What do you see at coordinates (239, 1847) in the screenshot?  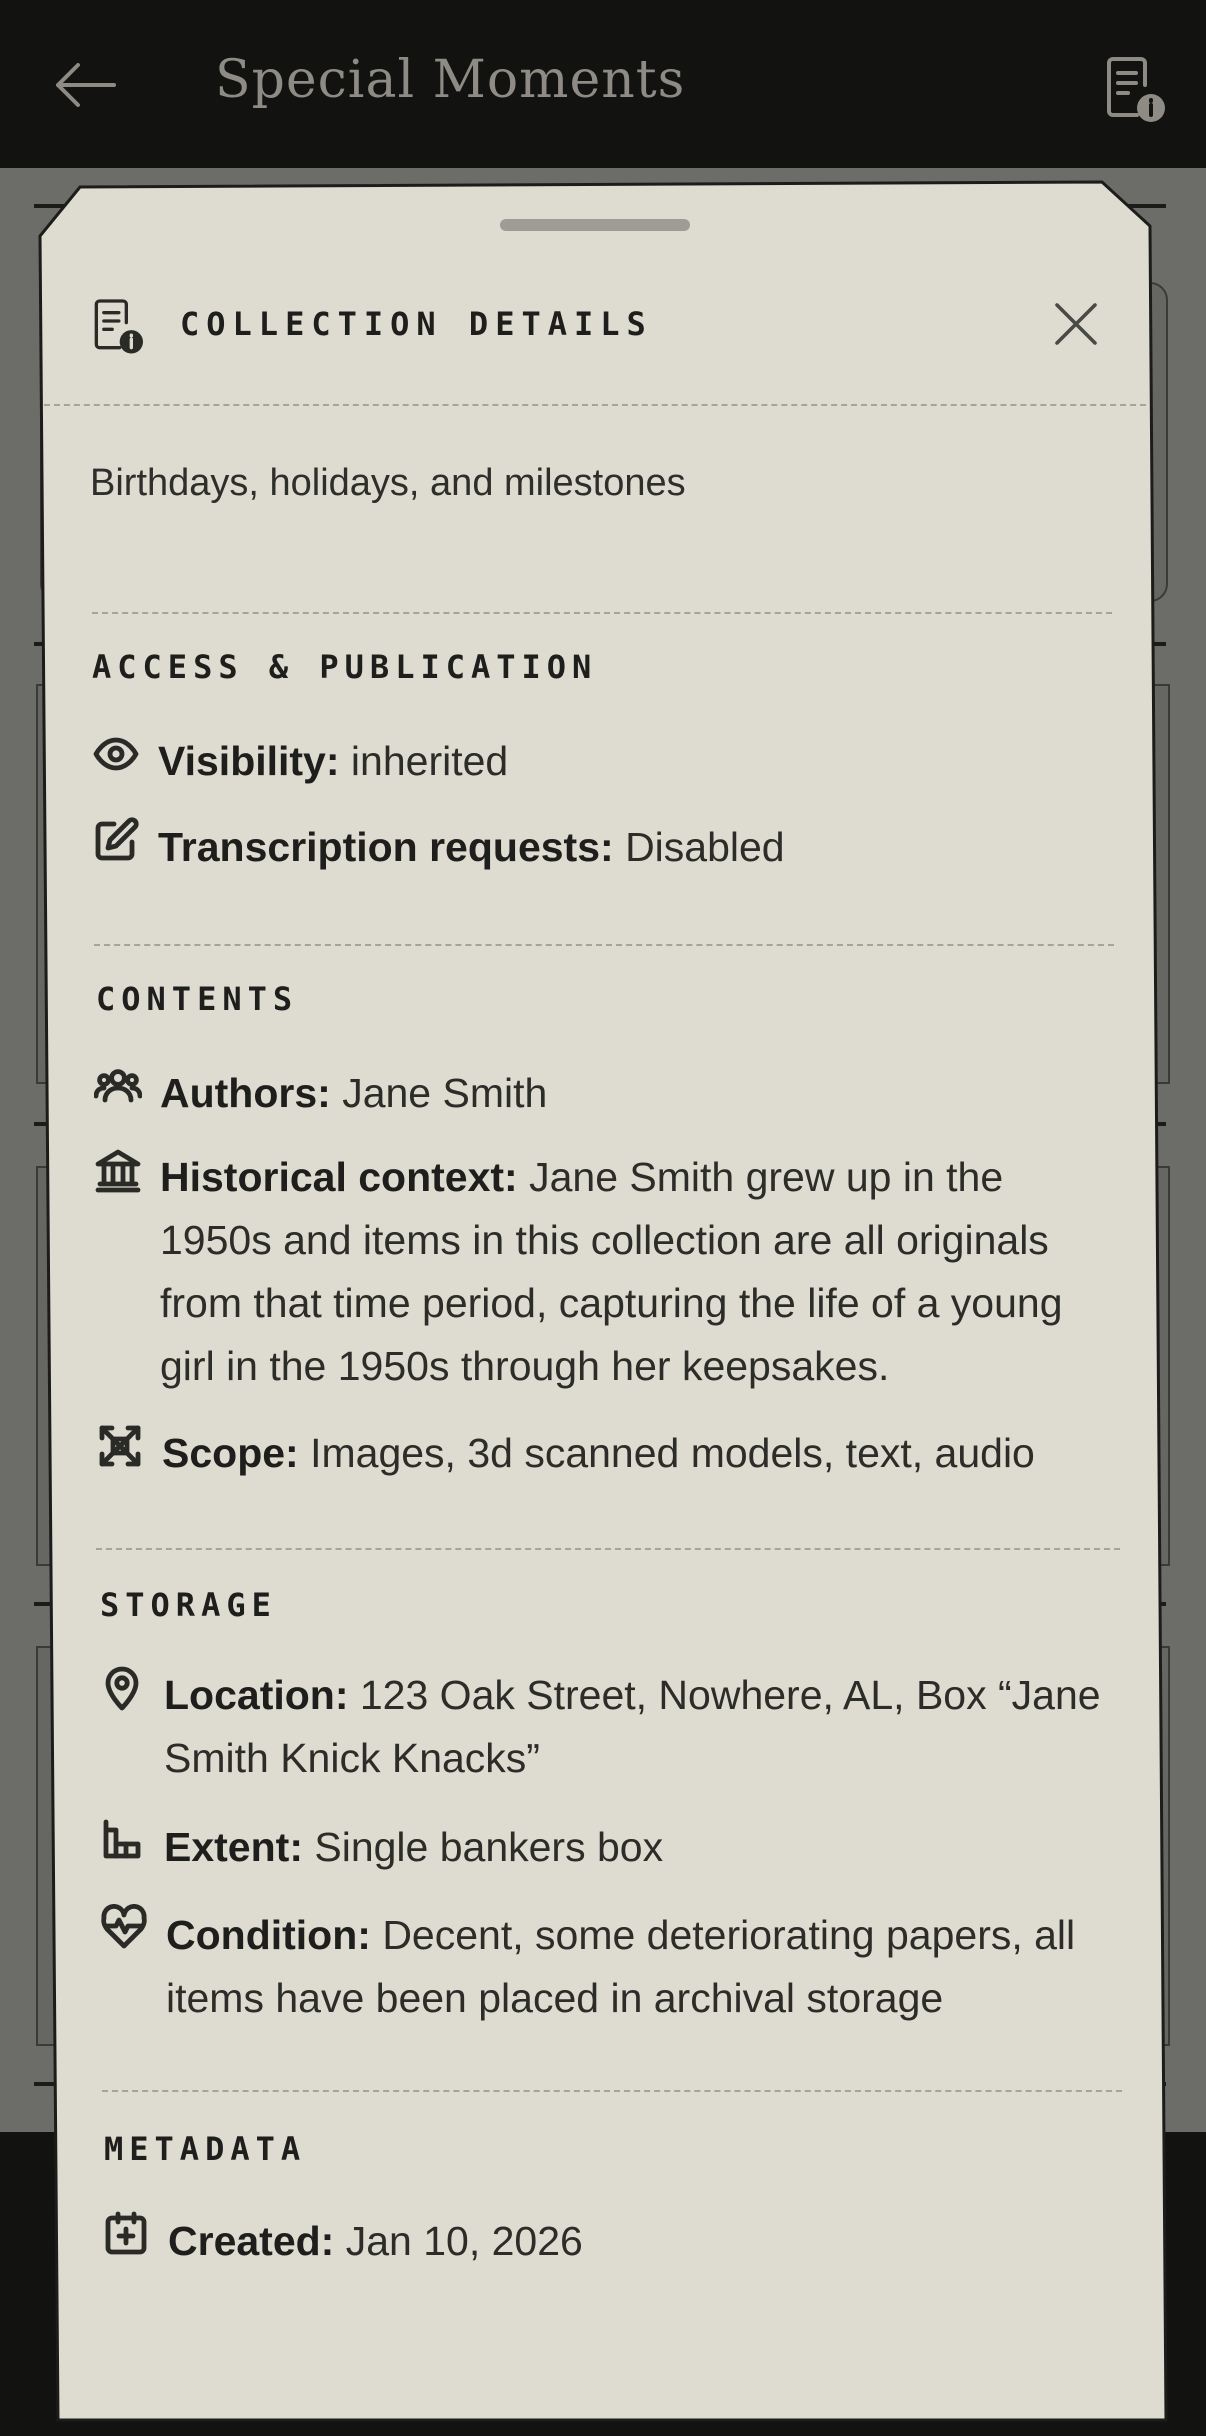 I see `field-label: Extent` at bounding box center [239, 1847].